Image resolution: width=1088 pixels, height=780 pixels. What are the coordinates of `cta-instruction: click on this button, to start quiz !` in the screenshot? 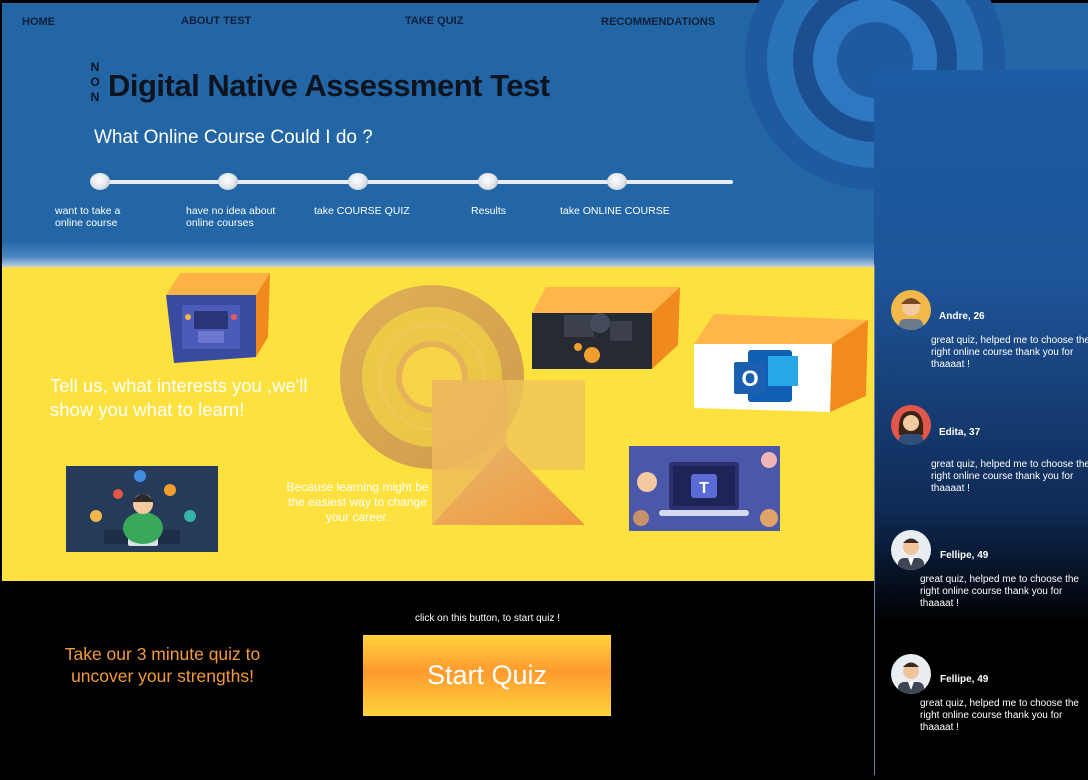 It's located at (487, 618).